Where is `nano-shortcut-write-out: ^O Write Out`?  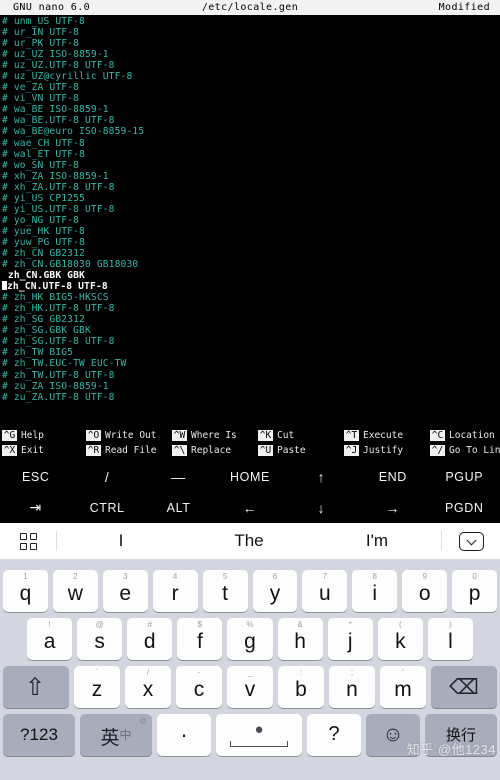
nano-shortcut-write-out: ^O Write Out is located at coordinates (129, 435).